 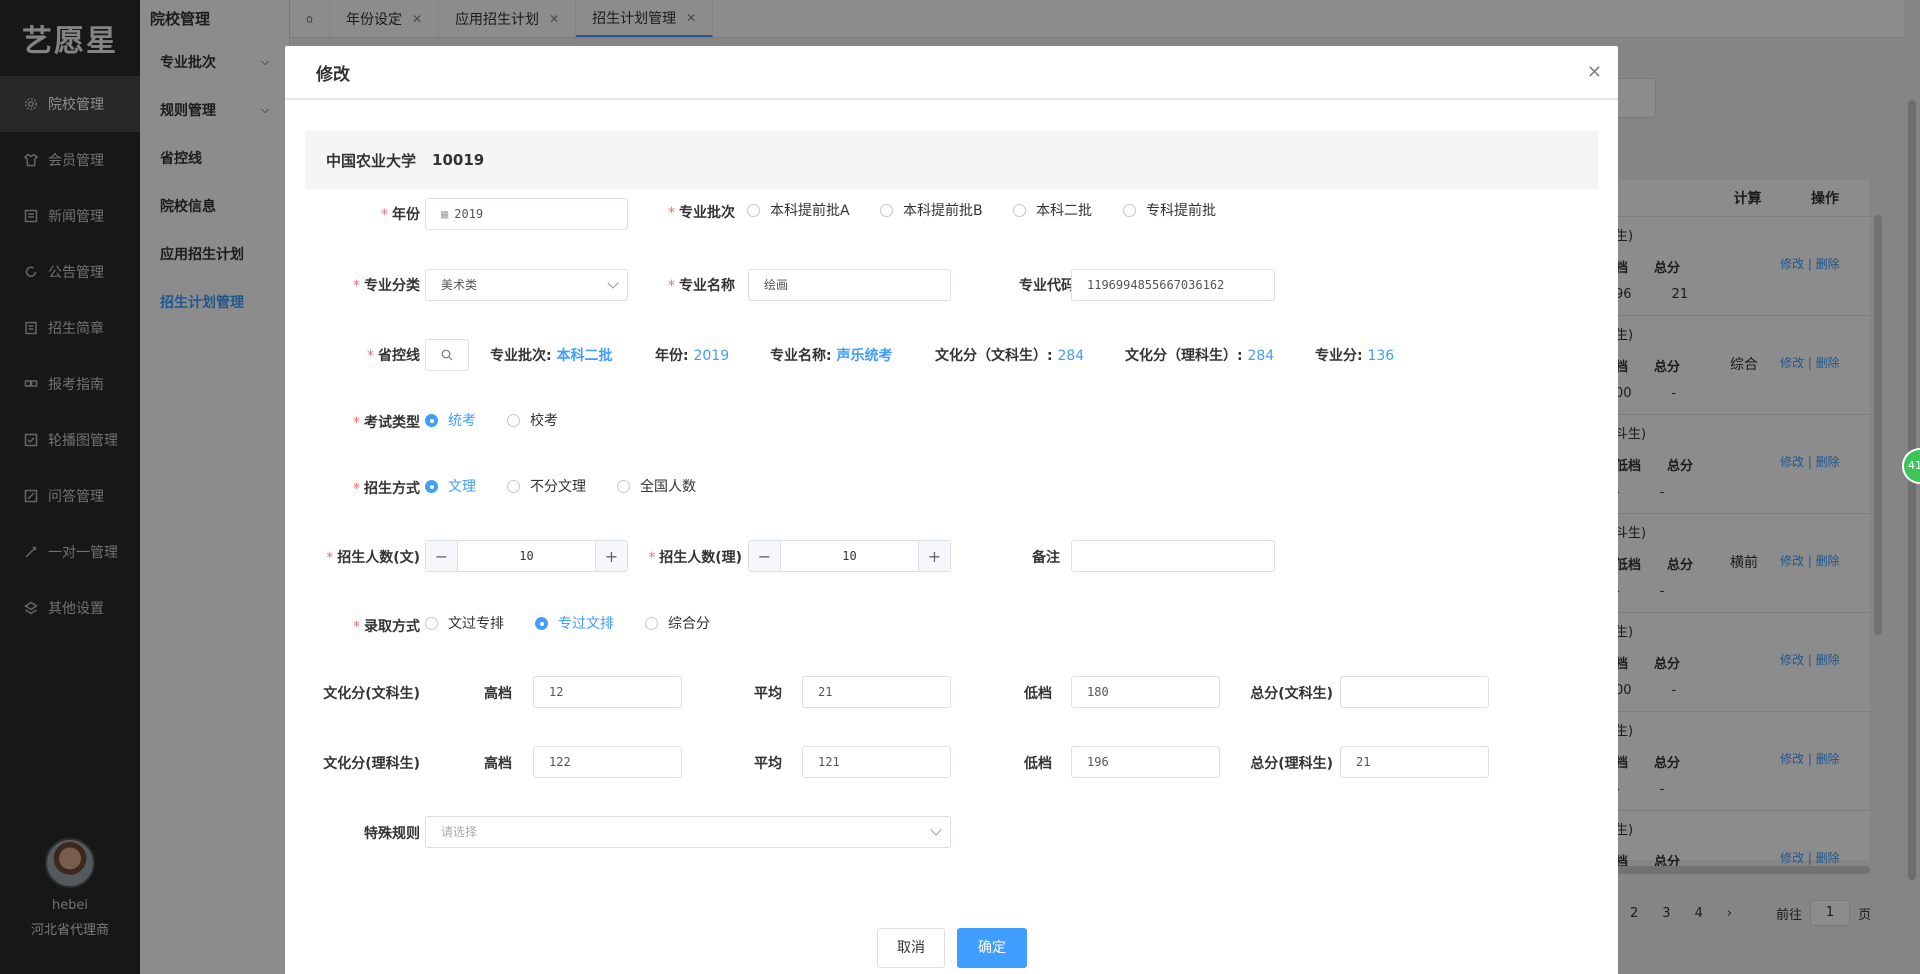 What do you see at coordinates (1414, 762) in the screenshot?
I see `score-sci-total-input: 21` at bounding box center [1414, 762].